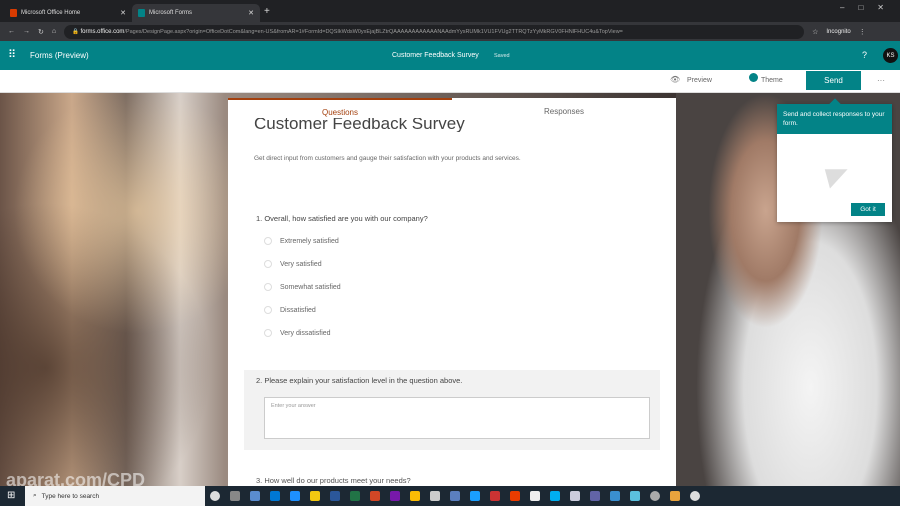 Image resolution: width=900 pixels, height=506 pixels. I want to click on new-tab-button: +, so click(267, 11).